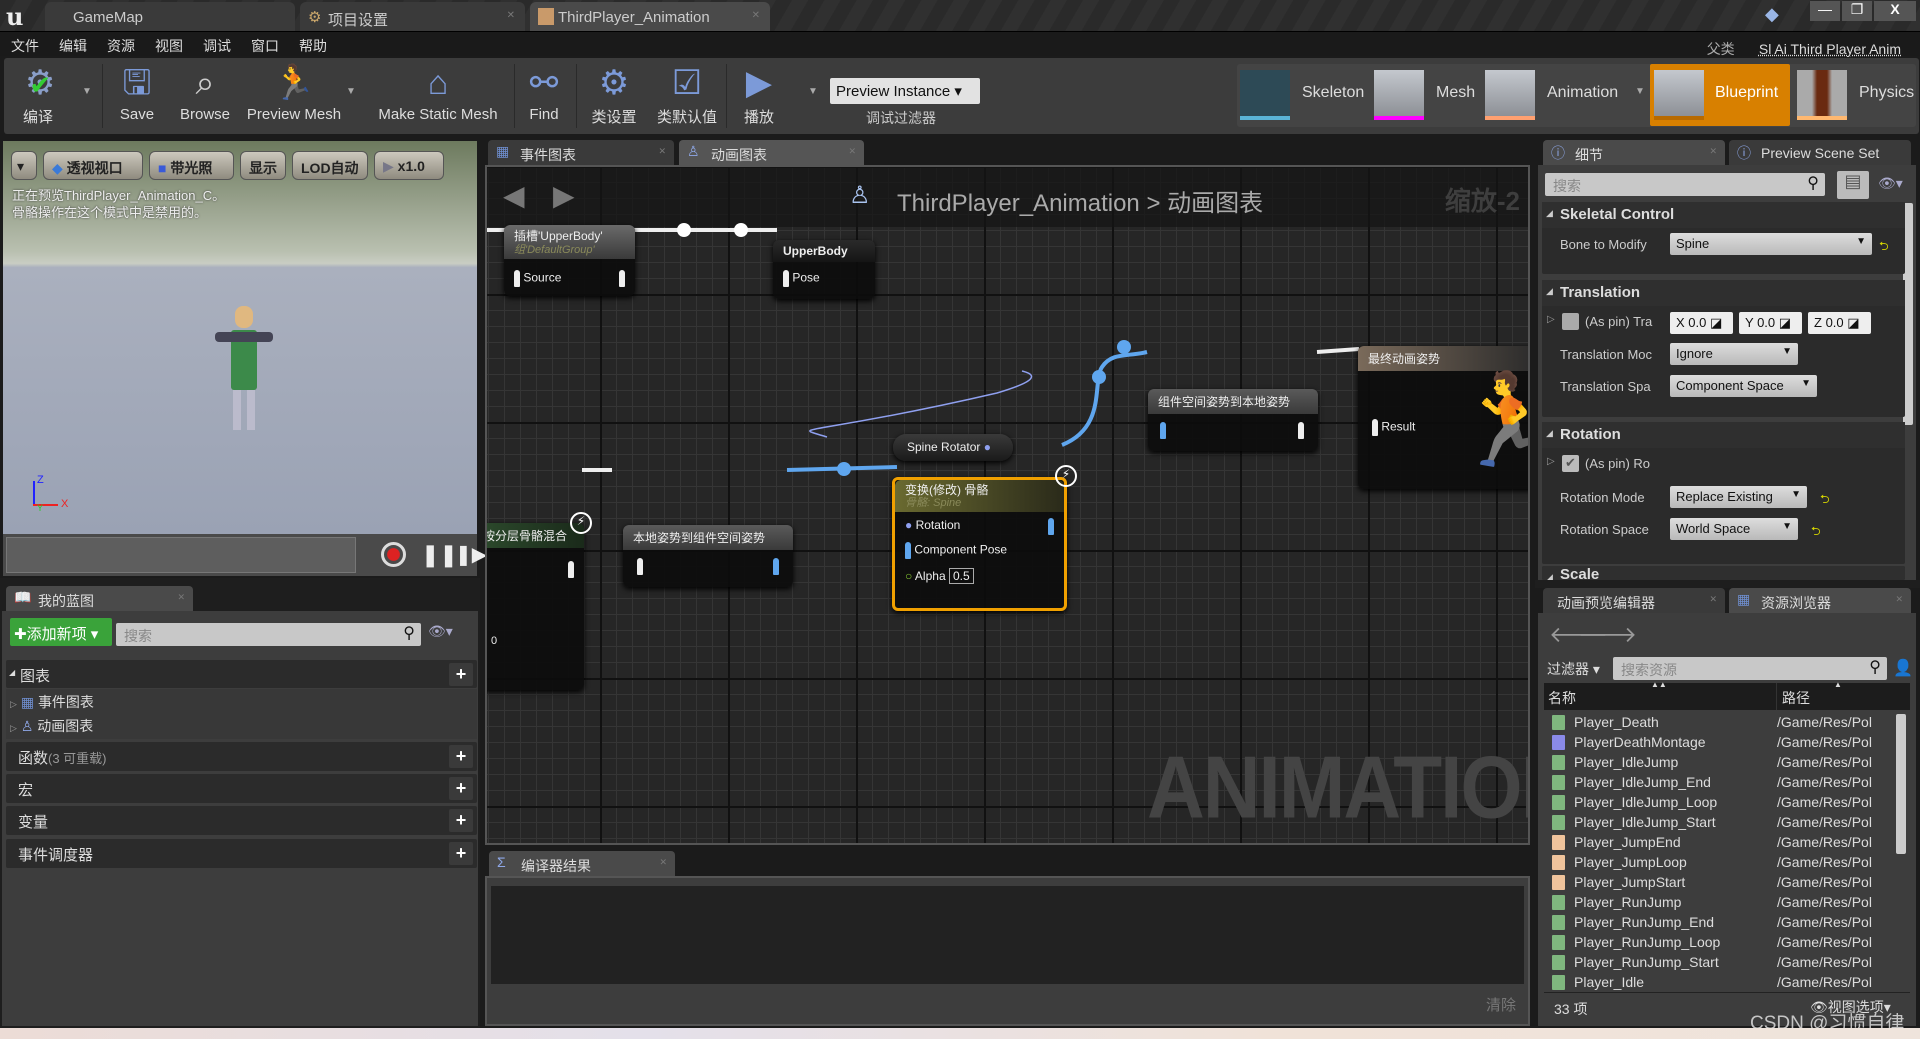  I want to click on menu-view: 视图, so click(168, 44).